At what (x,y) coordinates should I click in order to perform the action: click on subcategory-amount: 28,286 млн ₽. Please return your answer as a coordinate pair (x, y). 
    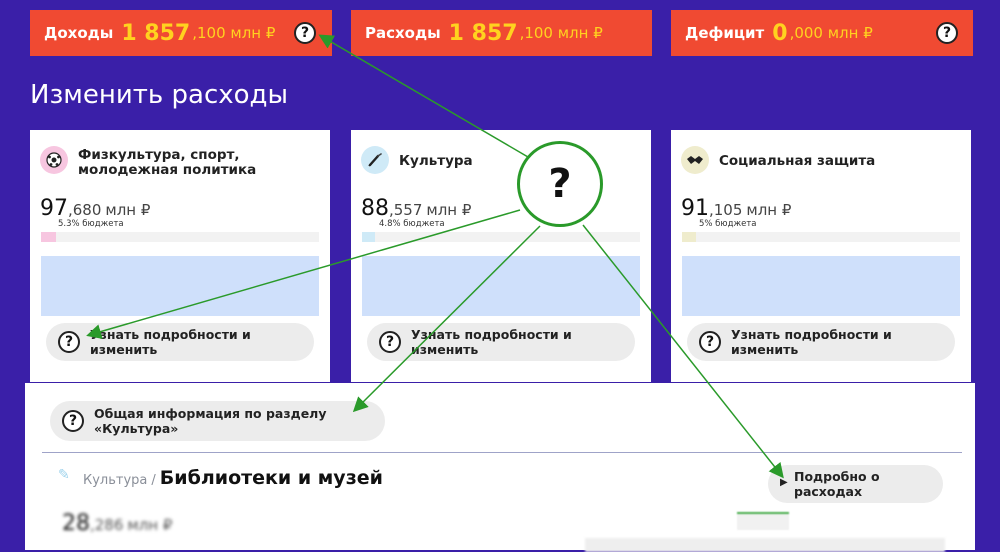
    Looking at the image, I should click on (117, 523).